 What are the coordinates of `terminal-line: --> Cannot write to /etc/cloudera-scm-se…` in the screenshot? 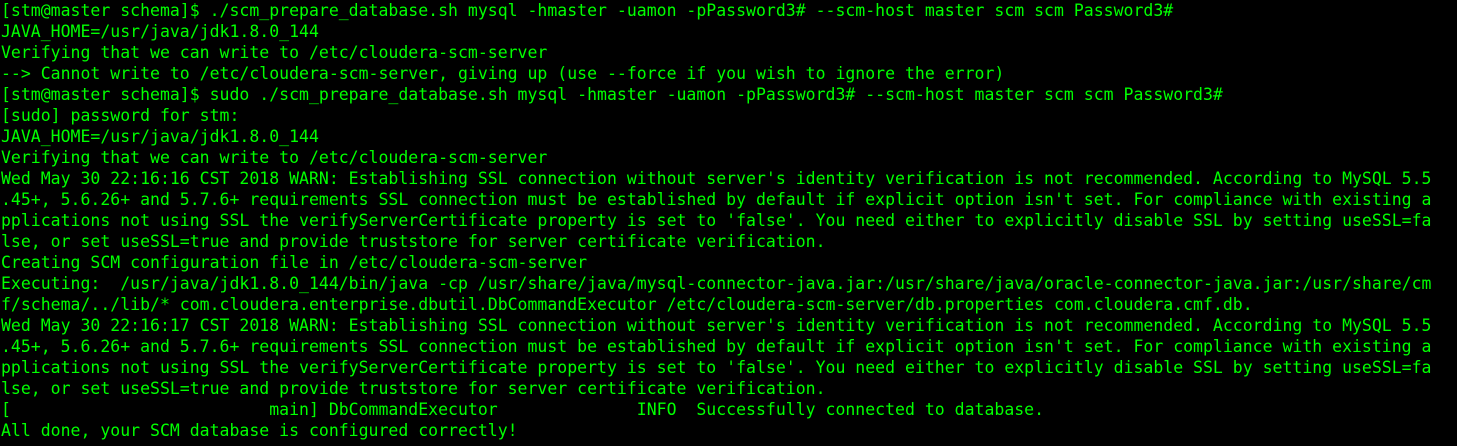 It's located at (503, 73).